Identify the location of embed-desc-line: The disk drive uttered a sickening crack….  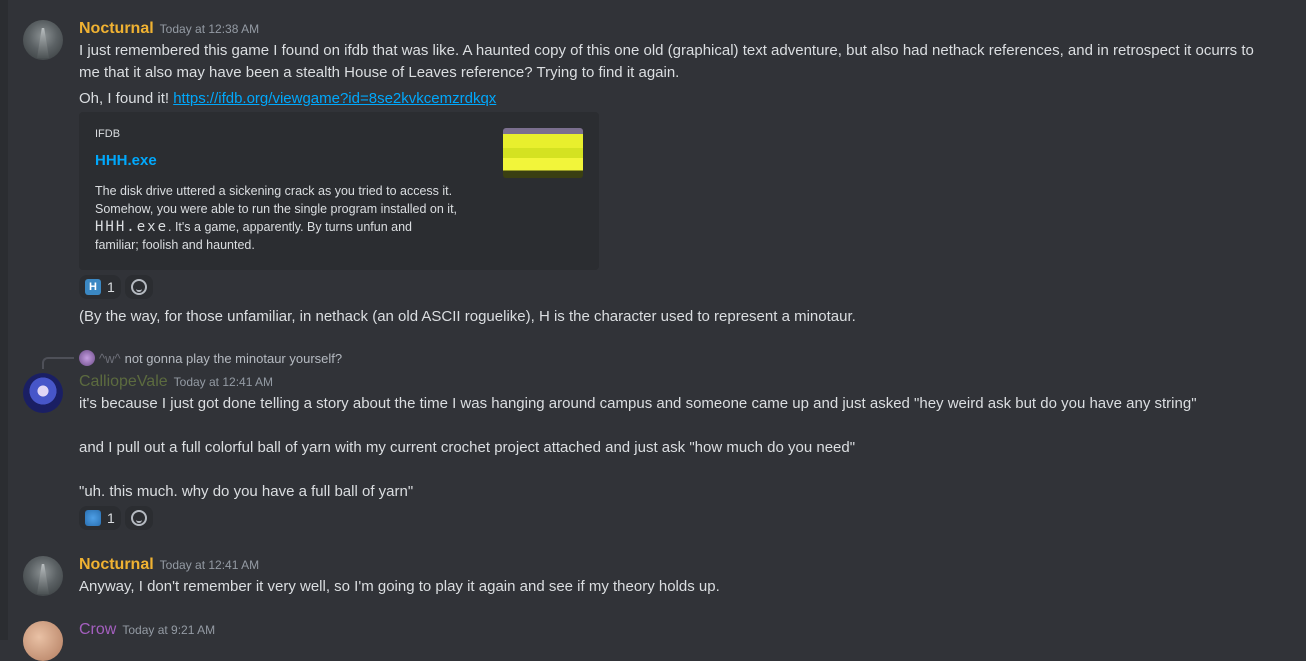
(274, 191).